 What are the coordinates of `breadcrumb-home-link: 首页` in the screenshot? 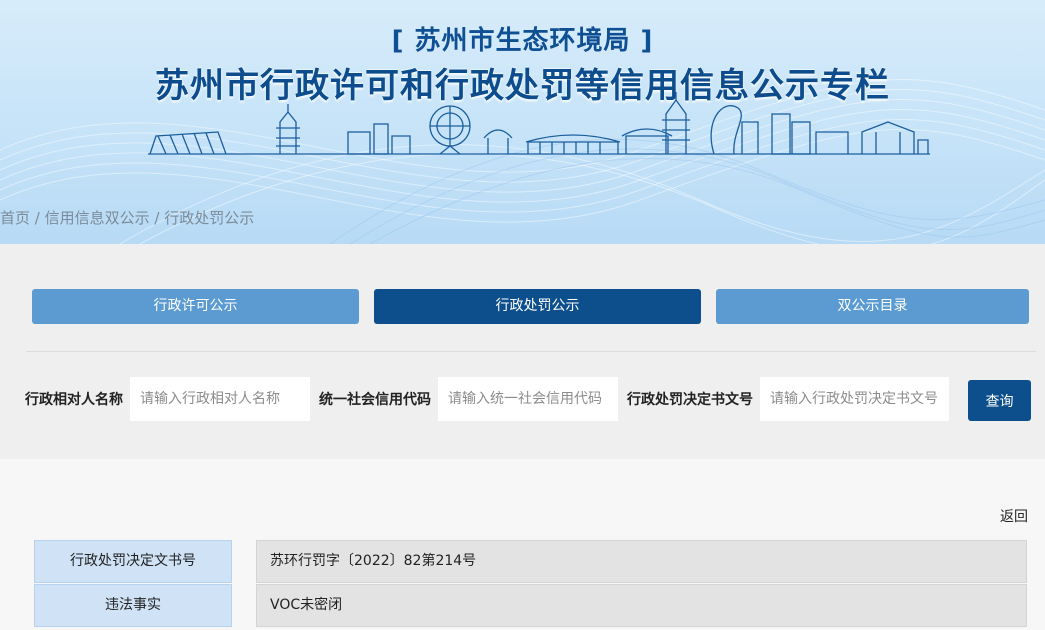 It's located at (15, 218).